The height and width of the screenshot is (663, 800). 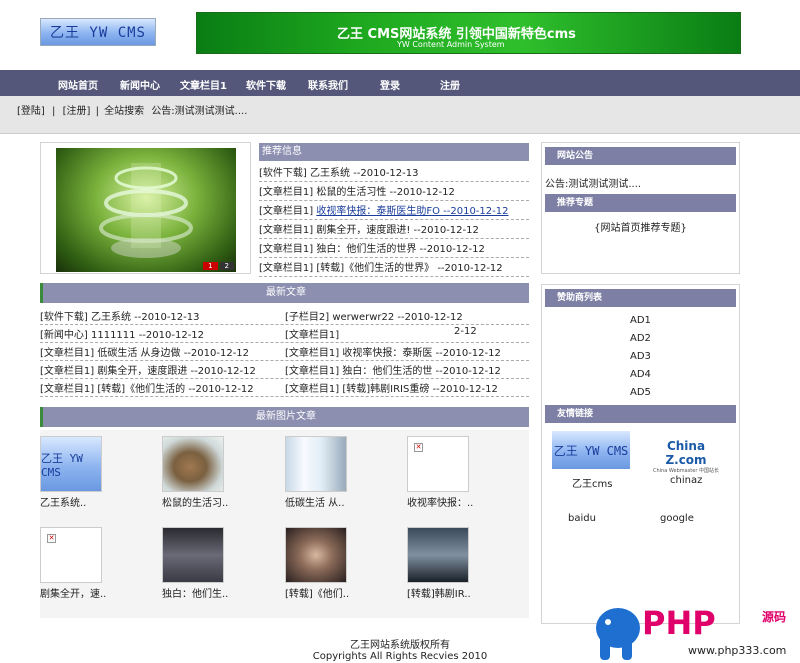 I want to click on nav-articles: 文章栏目1, so click(x=203, y=84).